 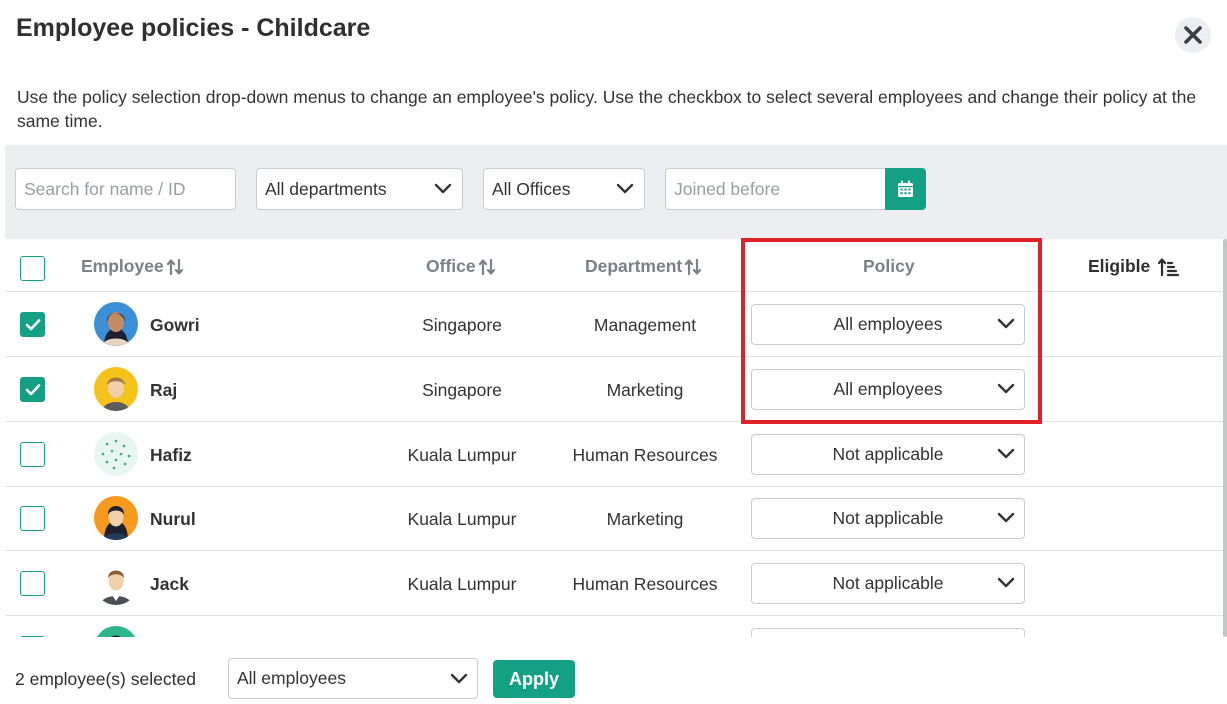 What do you see at coordinates (888, 632) in the screenshot?
I see `policy-select` at bounding box center [888, 632].